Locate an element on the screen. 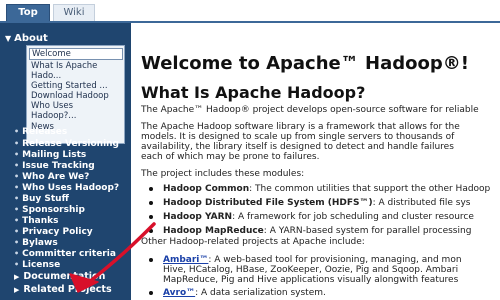  top-tab-strip: Top Wiki is located at coordinates (250, 11).